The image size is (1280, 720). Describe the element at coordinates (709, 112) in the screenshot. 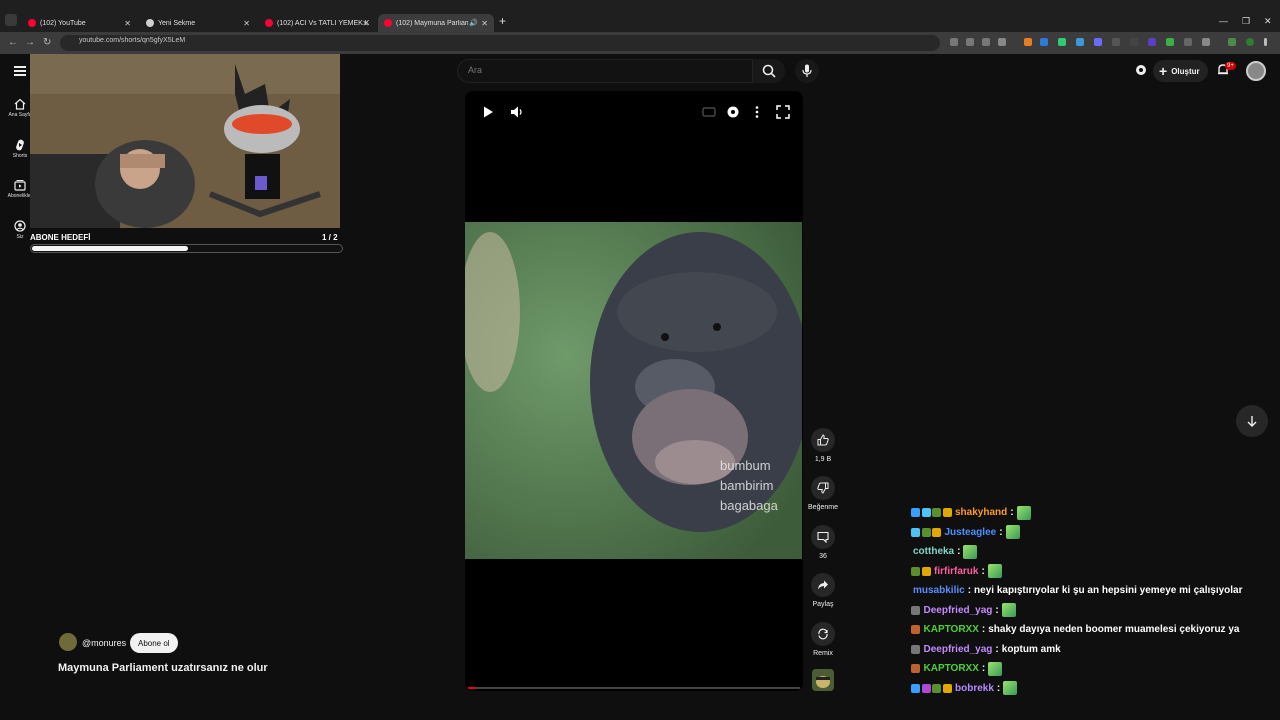

I see `captions-icon` at that location.